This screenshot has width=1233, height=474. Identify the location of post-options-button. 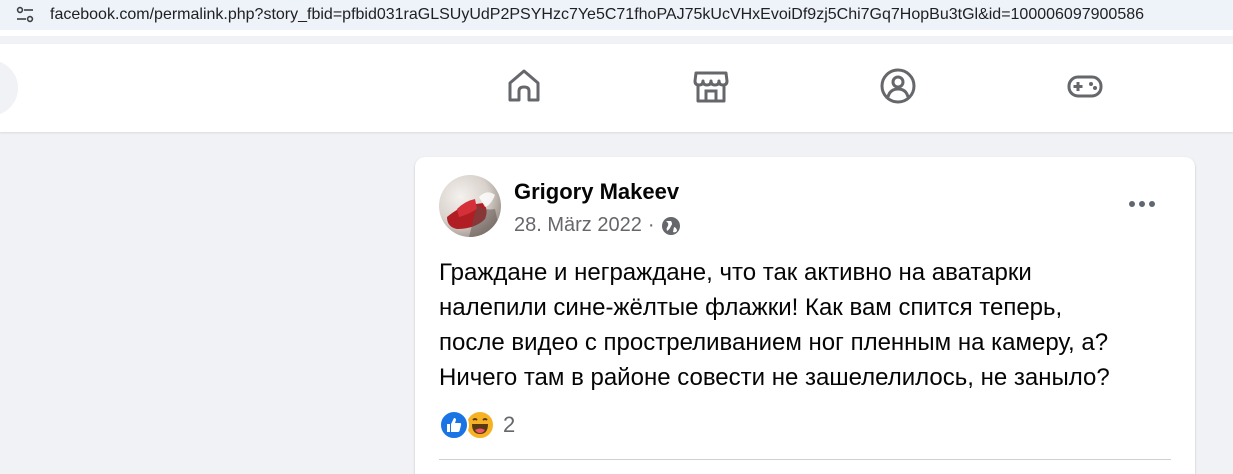
(1142, 204).